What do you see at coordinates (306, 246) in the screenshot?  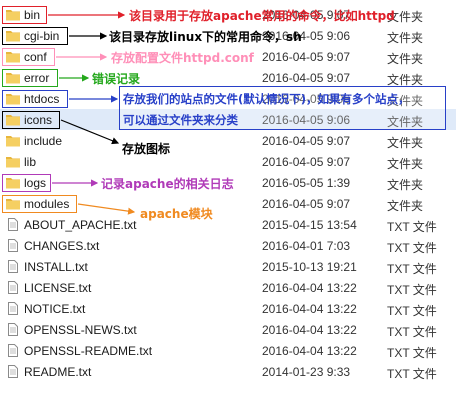 I see `modified-date: 2016-04-01 7:03` at bounding box center [306, 246].